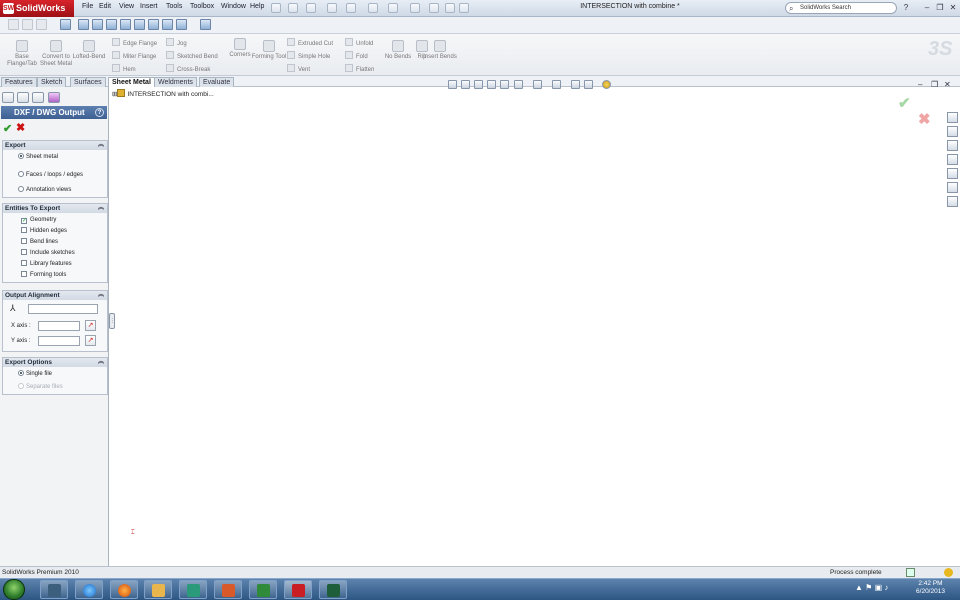 The image size is (960, 600). Describe the element at coordinates (112, 321) in the screenshot. I see `panel-splitter-handle: ⋮` at that location.